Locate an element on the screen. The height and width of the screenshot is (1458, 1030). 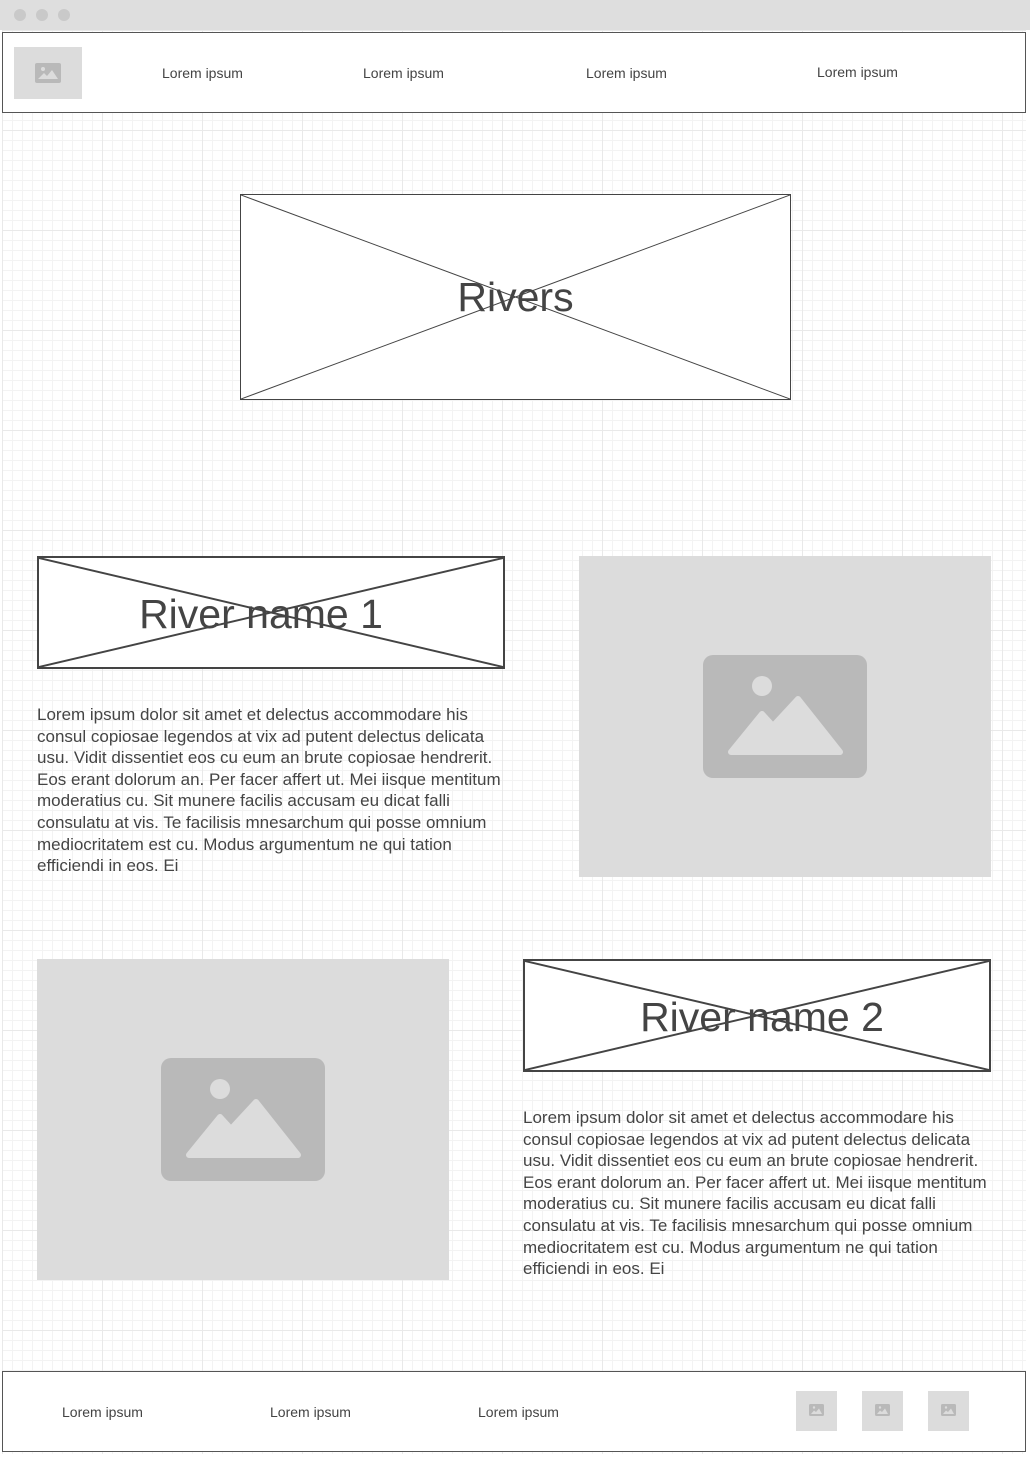
window-minimize-dot is located at coordinates (42, 15).